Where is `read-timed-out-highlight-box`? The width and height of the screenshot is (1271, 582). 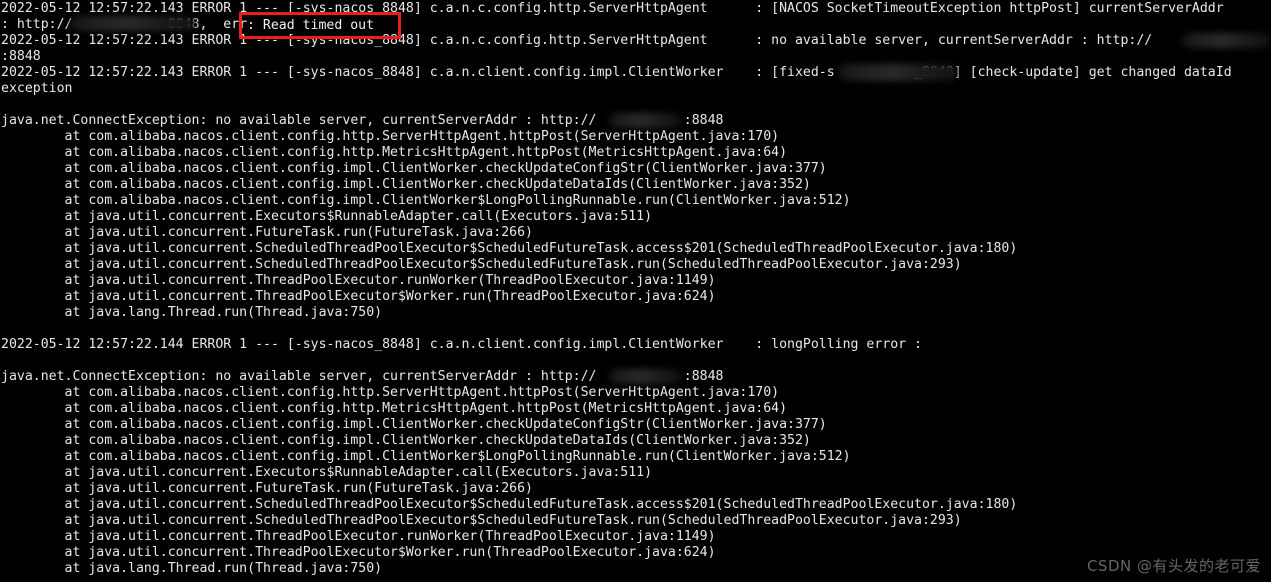
read-timed-out-highlight-box is located at coordinates (320, 25).